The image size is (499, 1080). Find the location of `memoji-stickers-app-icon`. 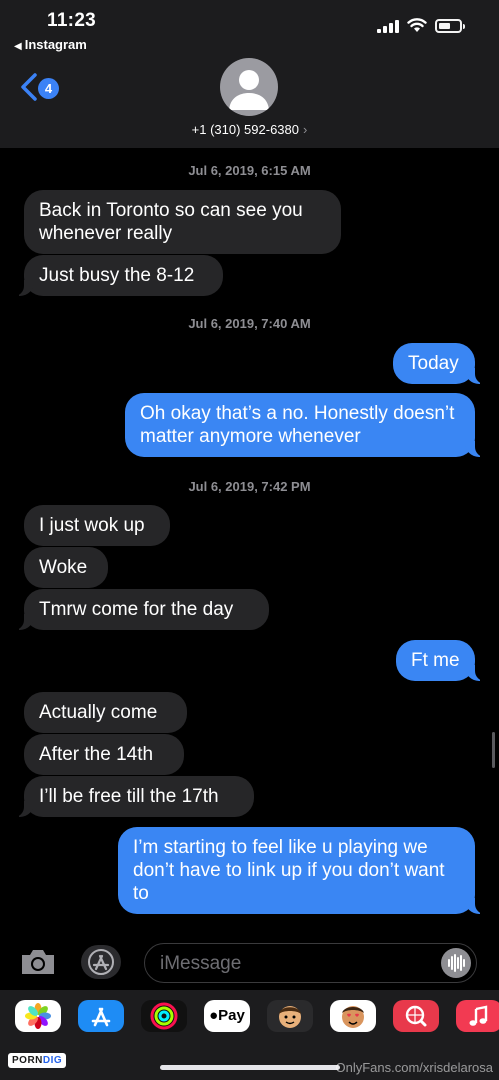

memoji-stickers-app-icon is located at coordinates (353, 1016).